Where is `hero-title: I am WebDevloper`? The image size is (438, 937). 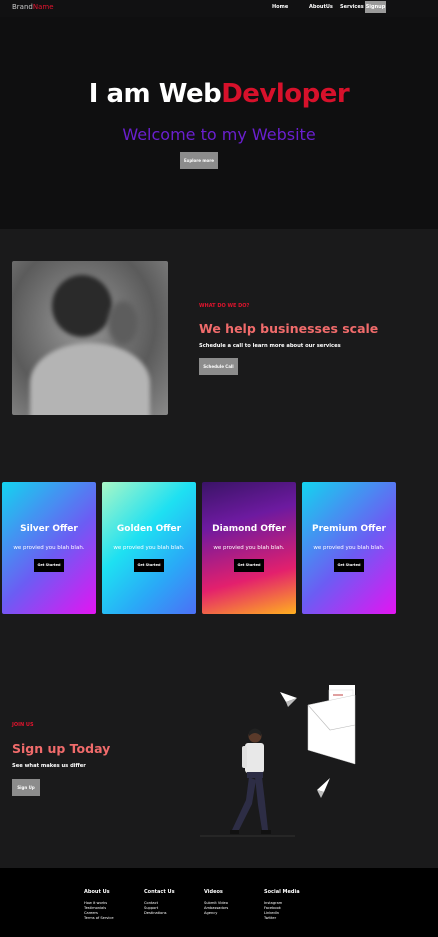
hero-title: I am WebDevloper is located at coordinates (219, 94).